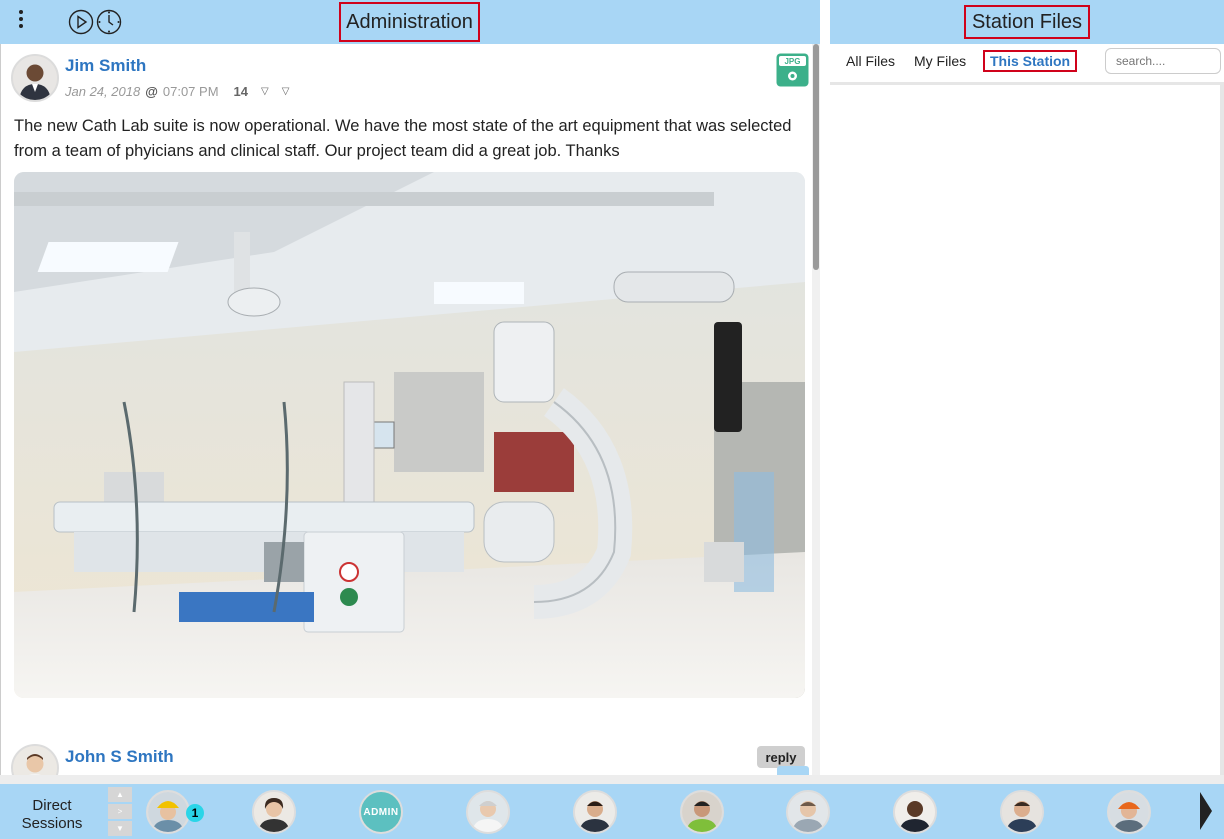  What do you see at coordinates (792, 61) in the screenshot?
I see `jpg-label: JPG` at bounding box center [792, 61].